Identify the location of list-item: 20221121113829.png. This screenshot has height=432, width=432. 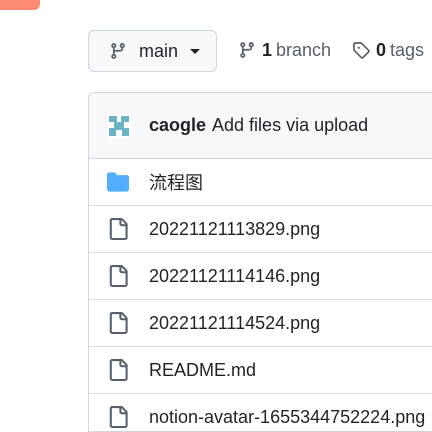
(260, 229).